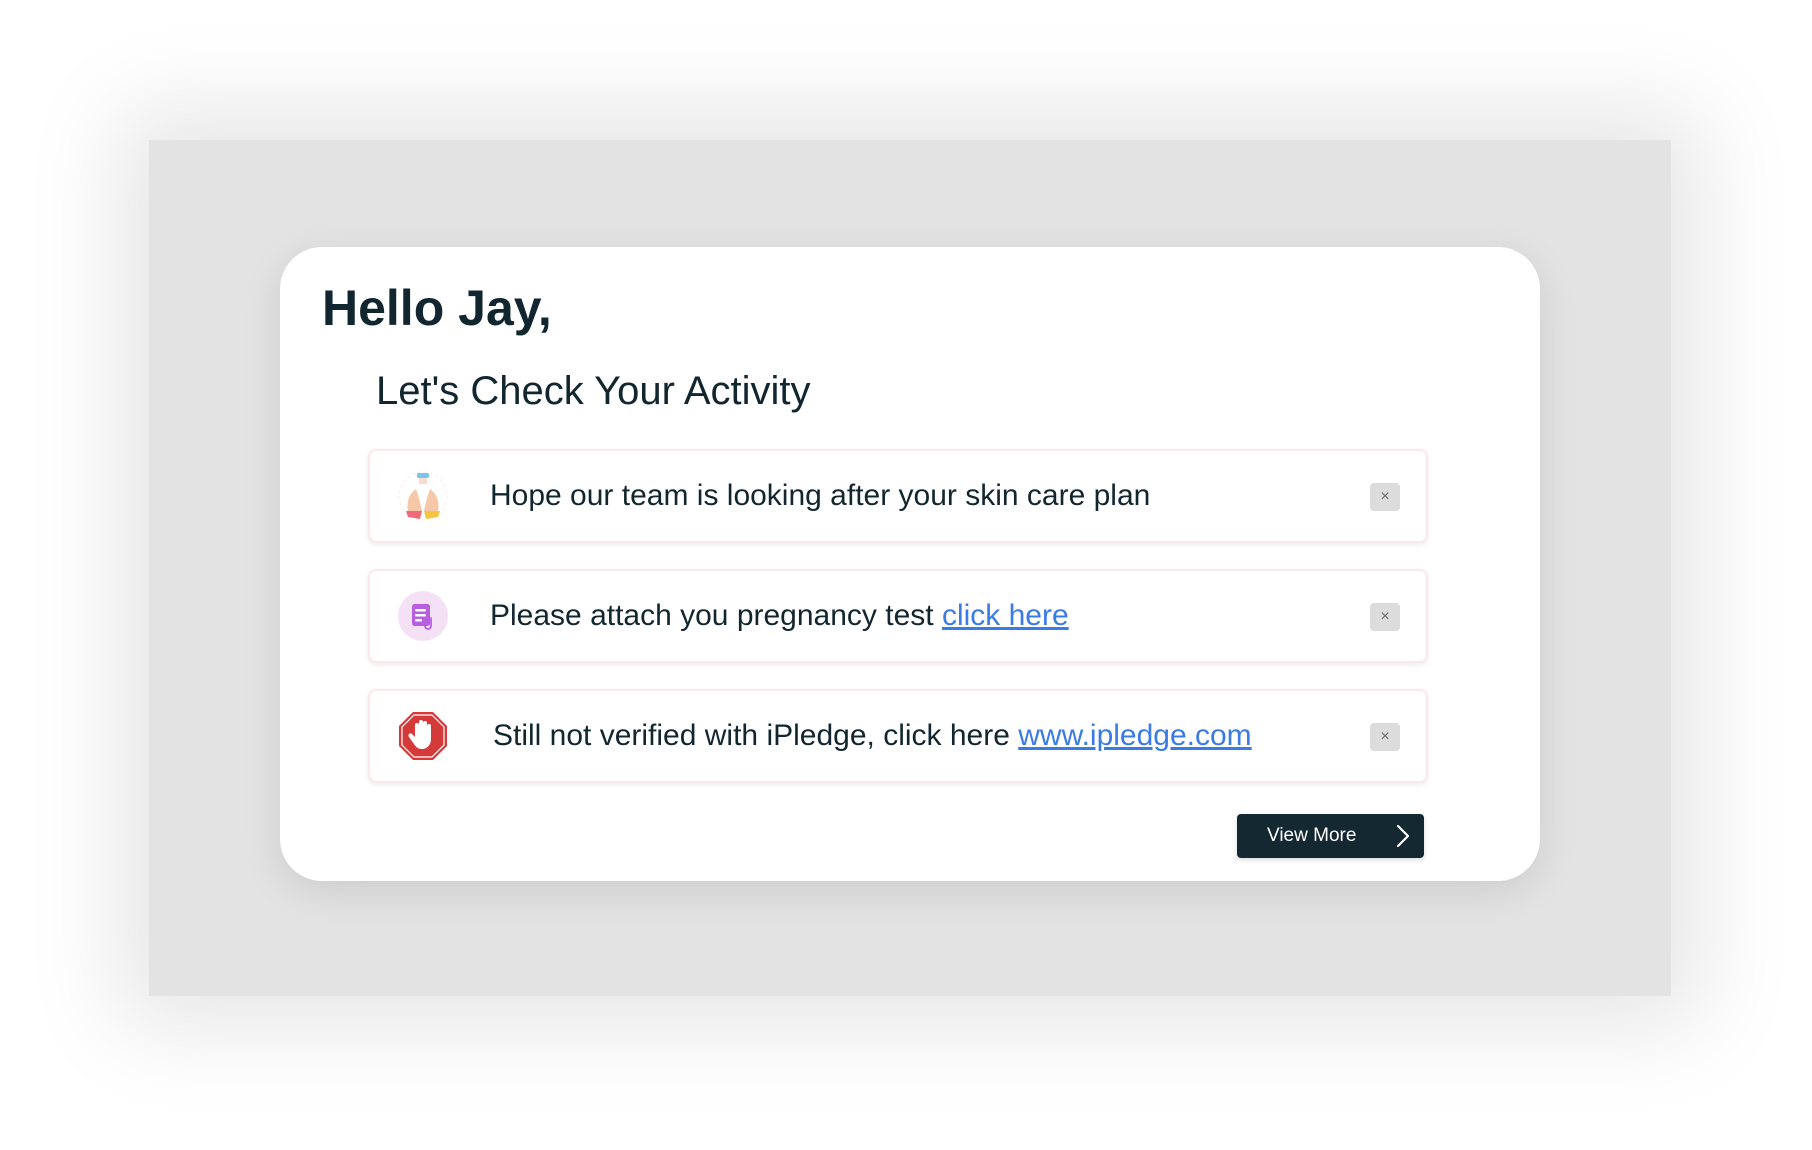 The height and width of the screenshot is (1150, 1812). I want to click on chevron-right-icon, so click(1403, 836).